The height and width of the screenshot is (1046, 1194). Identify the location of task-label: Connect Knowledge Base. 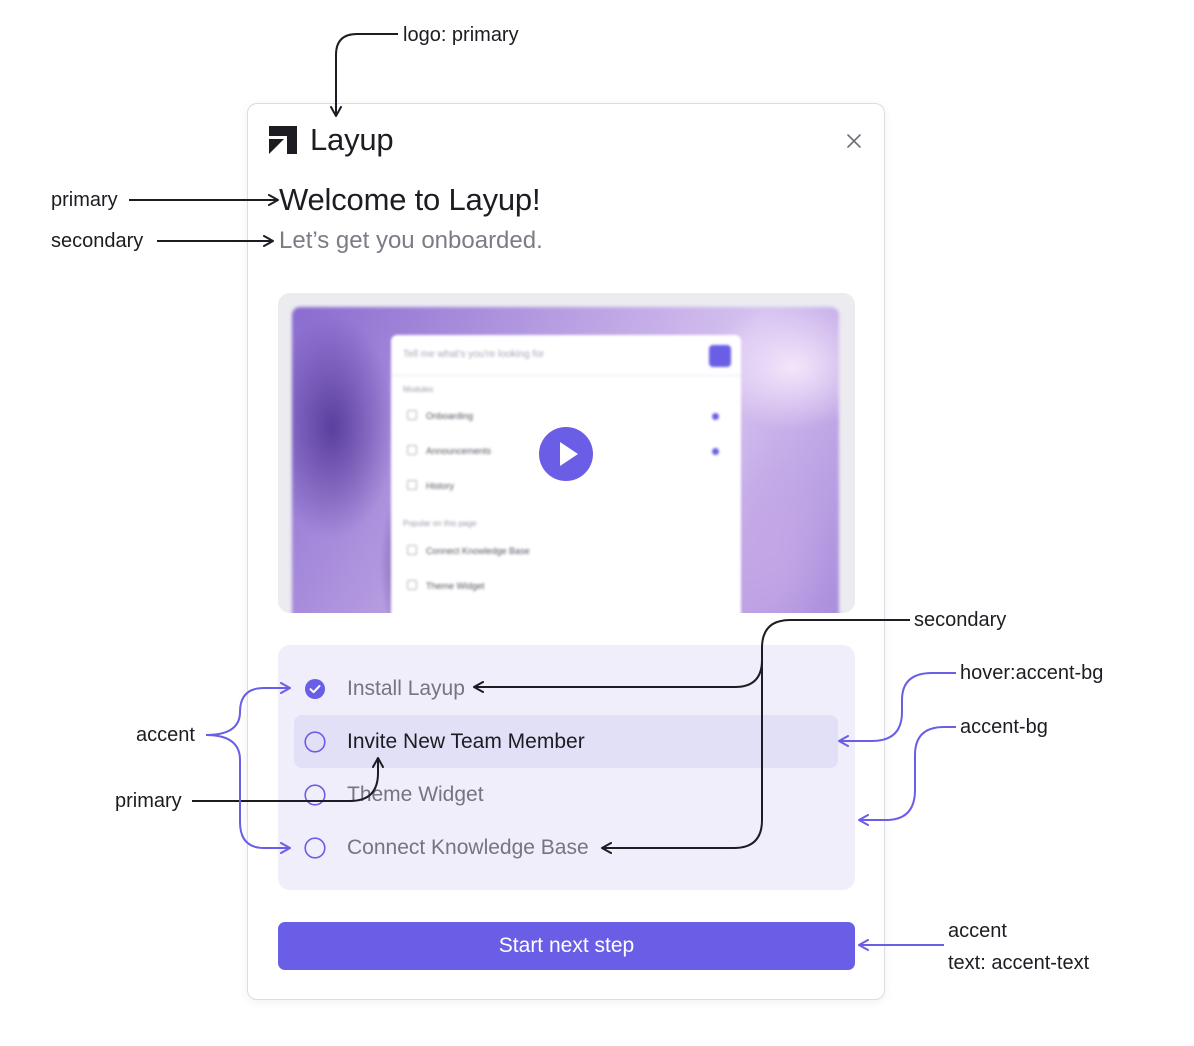
(468, 847).